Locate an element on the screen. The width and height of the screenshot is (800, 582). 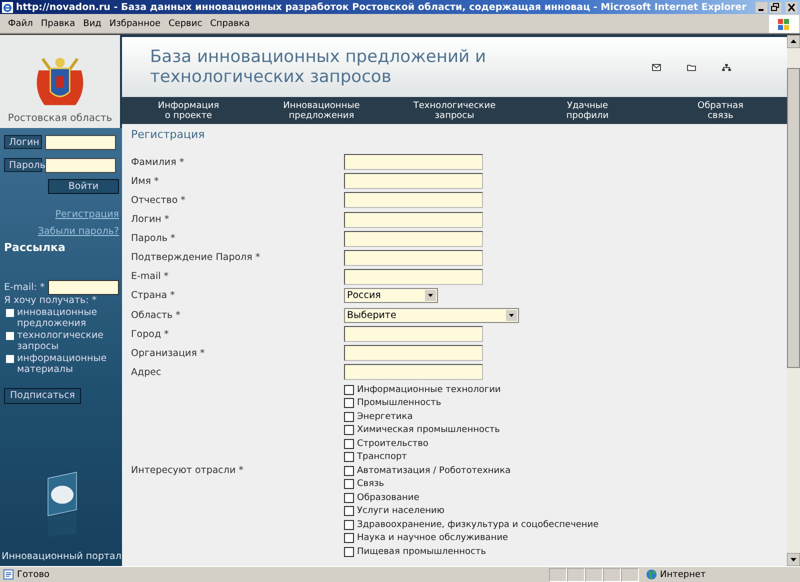
scroll-thumb is located at coordinates (793, 218).